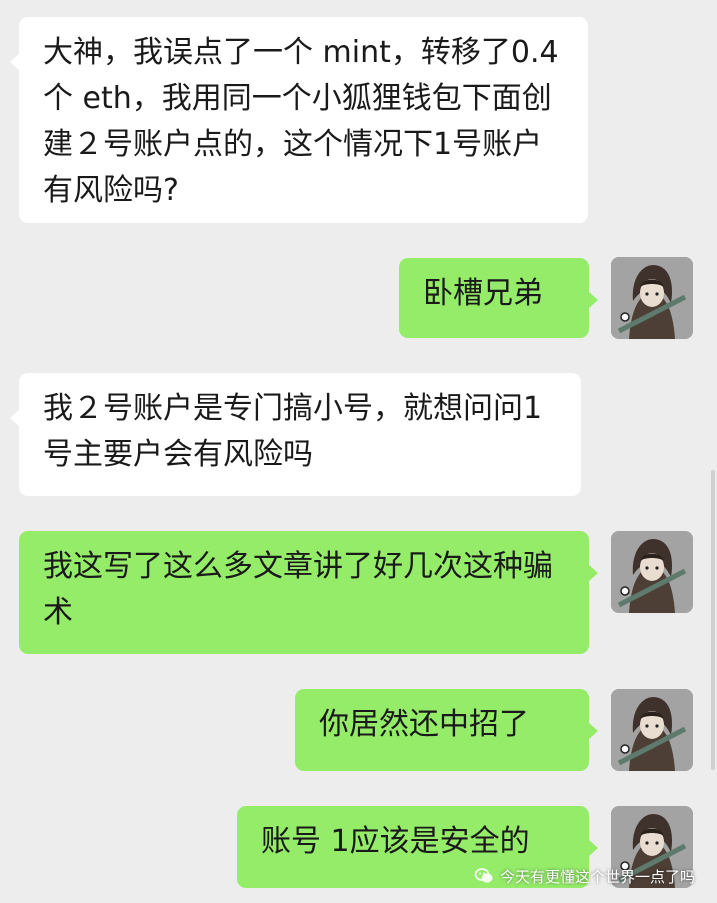 The image size is (717, 903). What do you see at coordinates (395, 841) in the screenshot?
I see `message-text: 账号 1应该是安全的` at bounding box center [395, 841].